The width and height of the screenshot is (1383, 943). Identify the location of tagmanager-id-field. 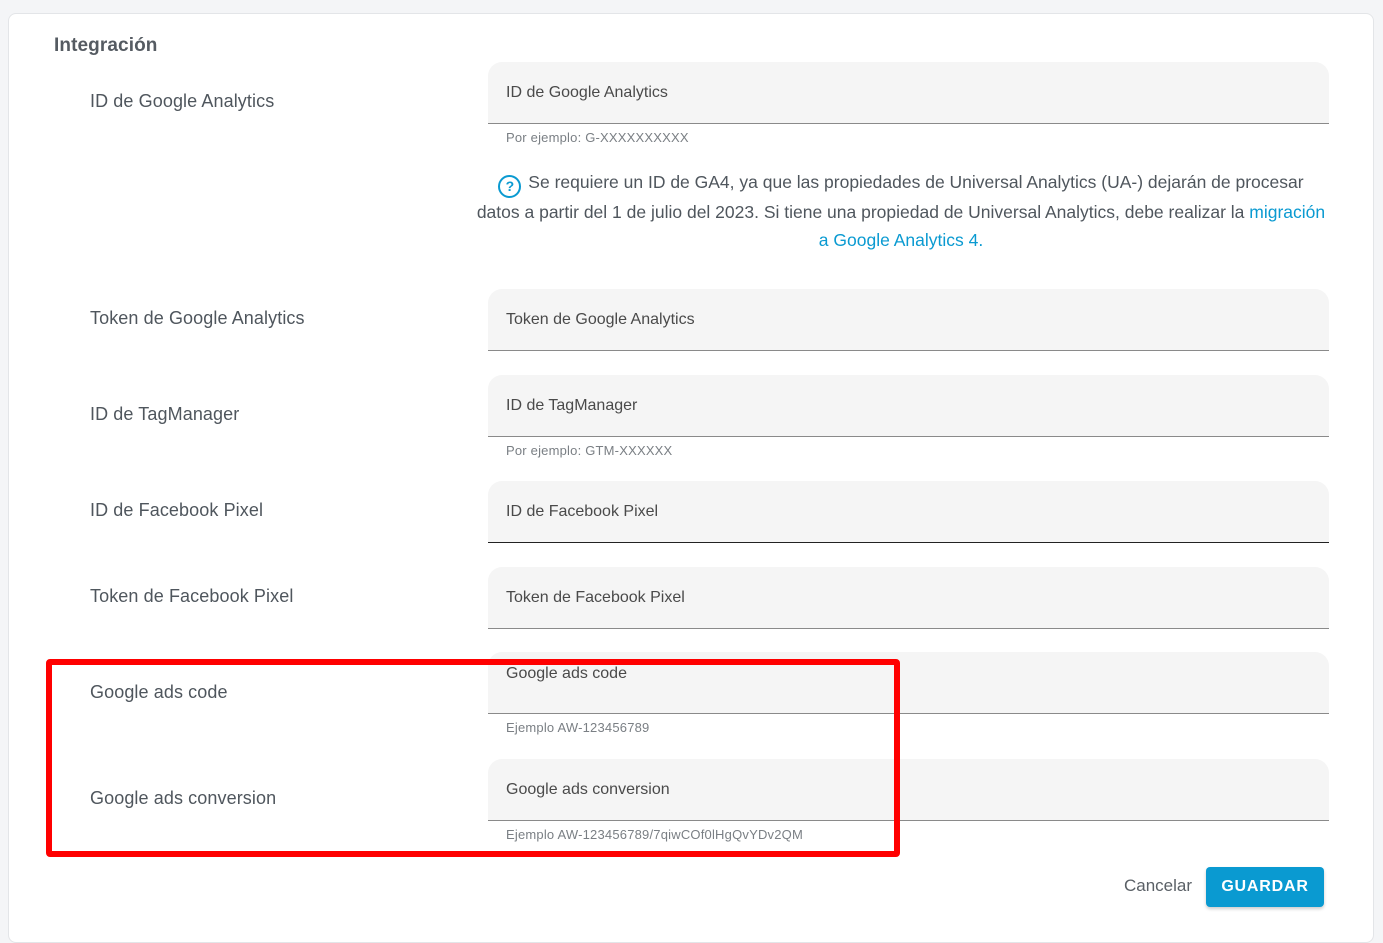
(908, 406).